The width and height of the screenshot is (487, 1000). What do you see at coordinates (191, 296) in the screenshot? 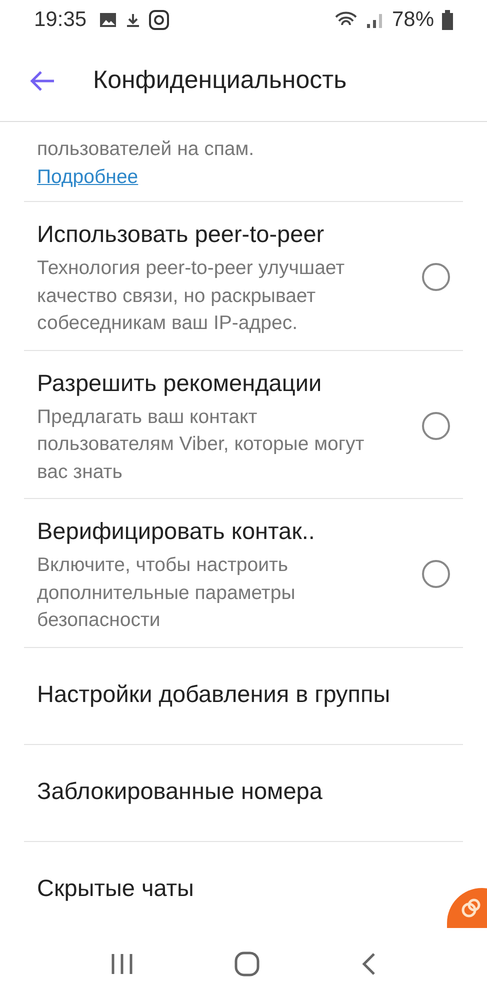
I see `setting-description: Технология peer-to-peer улучшает качество связи, но раскрывает собеседникам ваш IP-адрес.` at bounding box center [191, 296].